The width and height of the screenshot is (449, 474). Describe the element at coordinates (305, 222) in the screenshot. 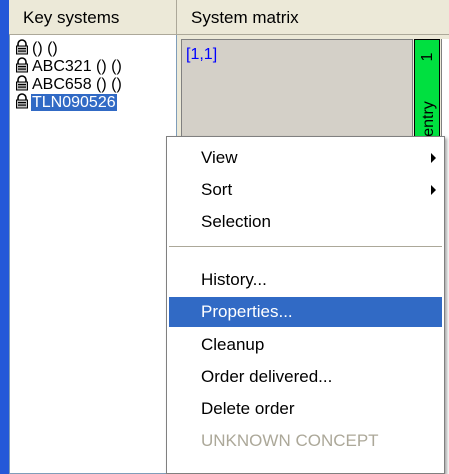

I see `menu-item-selection: Selection` at that location.